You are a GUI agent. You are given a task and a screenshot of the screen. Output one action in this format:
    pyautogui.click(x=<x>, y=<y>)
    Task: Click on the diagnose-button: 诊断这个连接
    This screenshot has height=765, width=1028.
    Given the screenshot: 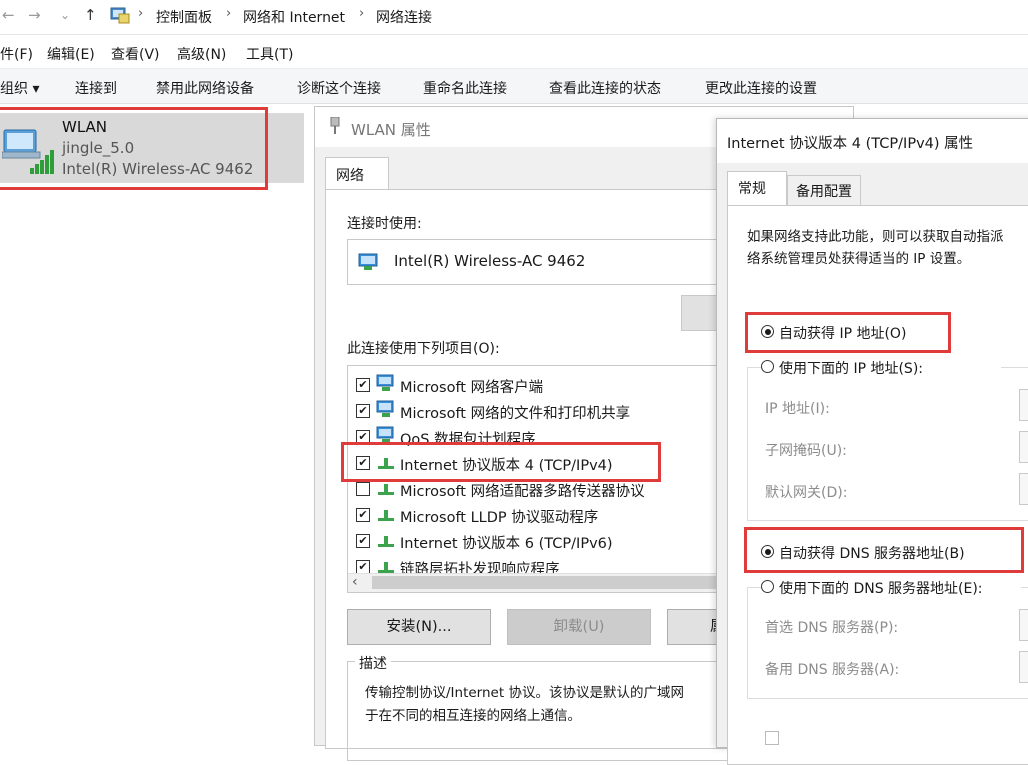 What is the action you would take?
    pyautogui.click(x=339, y=88)
    